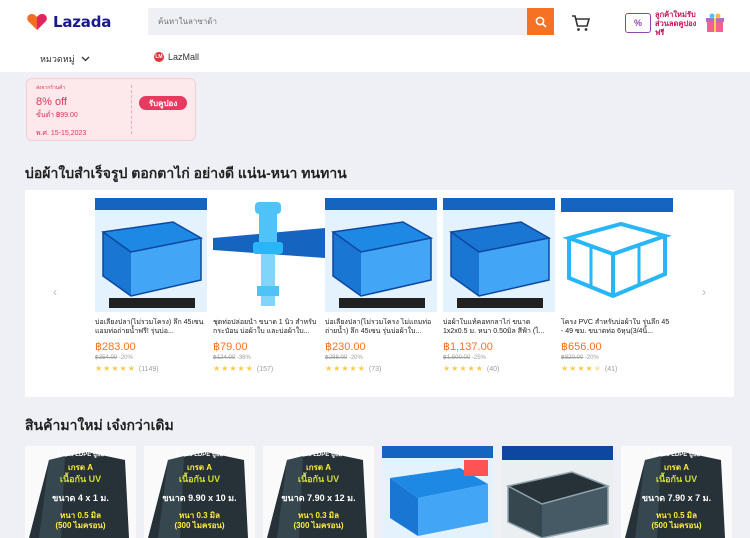 Image resolution: width=750 pixels, height=538 pixels. What do you see at coordinates (478, 358) in the screenshot?
I see `discount-percent: -25%` at bounding box center [478, 358].